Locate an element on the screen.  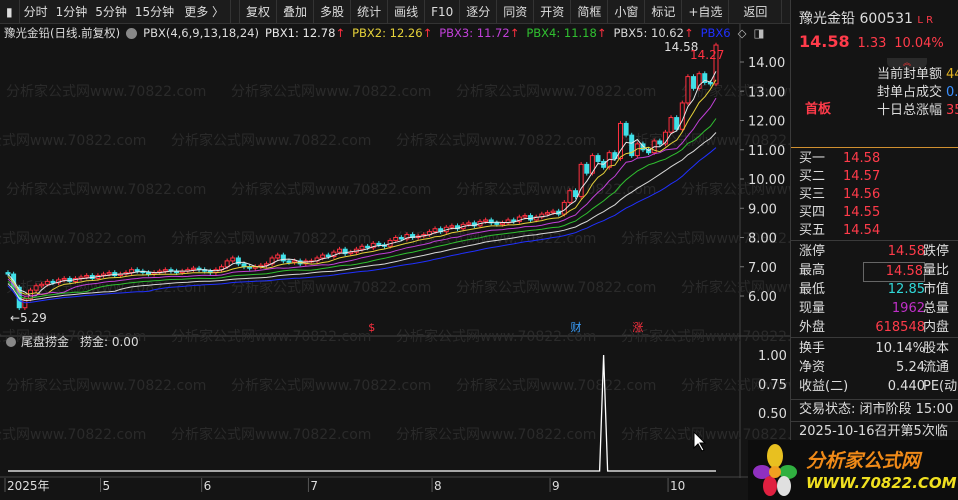
price-tick-label: 8.00 is located at coordinates (762, 239).